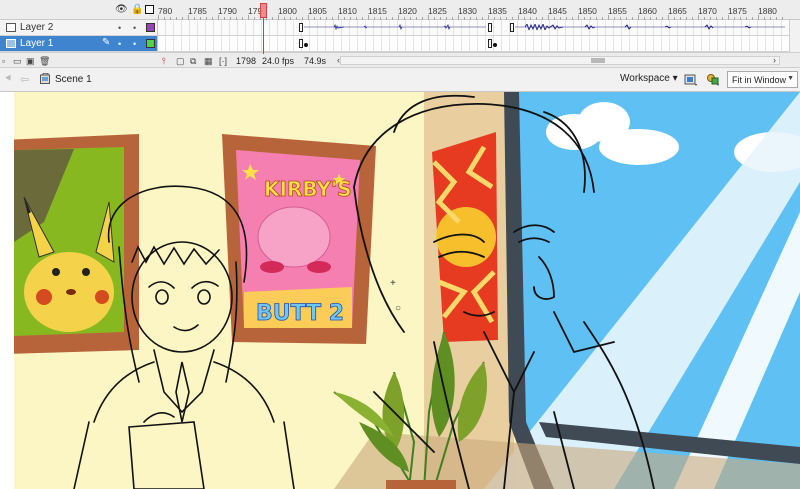 Image resolution: width=800 pixels, height=489 pixels. What do you see at coordinates (398, 308) in the screenshot?
I see `transform-point-icon: ○` at bounding box center [398, 308].